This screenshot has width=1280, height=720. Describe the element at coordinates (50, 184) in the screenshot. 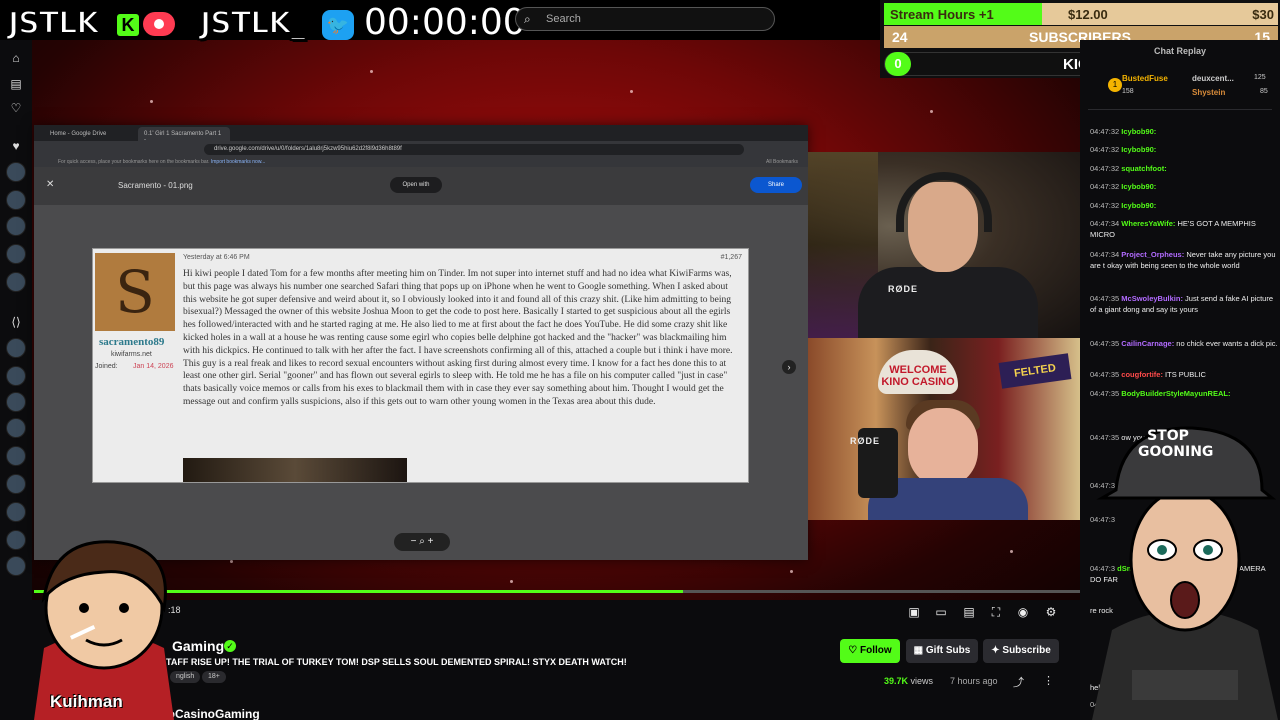

I see `close-icon: ✕` at that location.